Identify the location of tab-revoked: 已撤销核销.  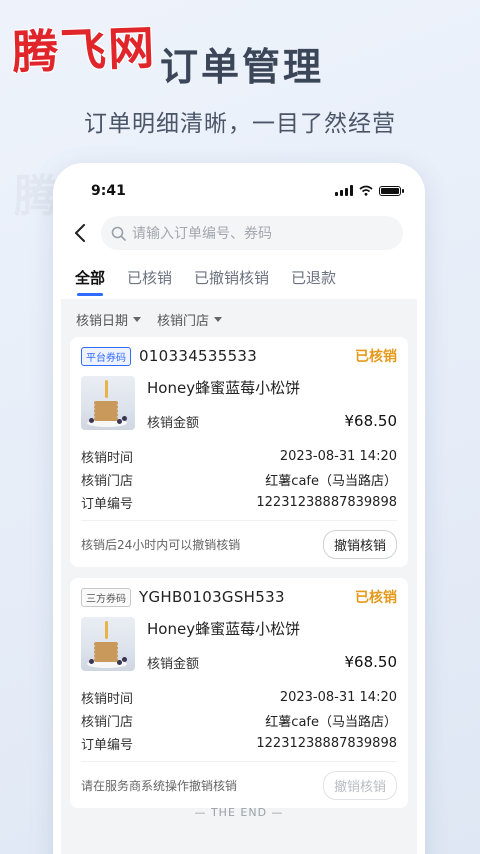
(231, 277).